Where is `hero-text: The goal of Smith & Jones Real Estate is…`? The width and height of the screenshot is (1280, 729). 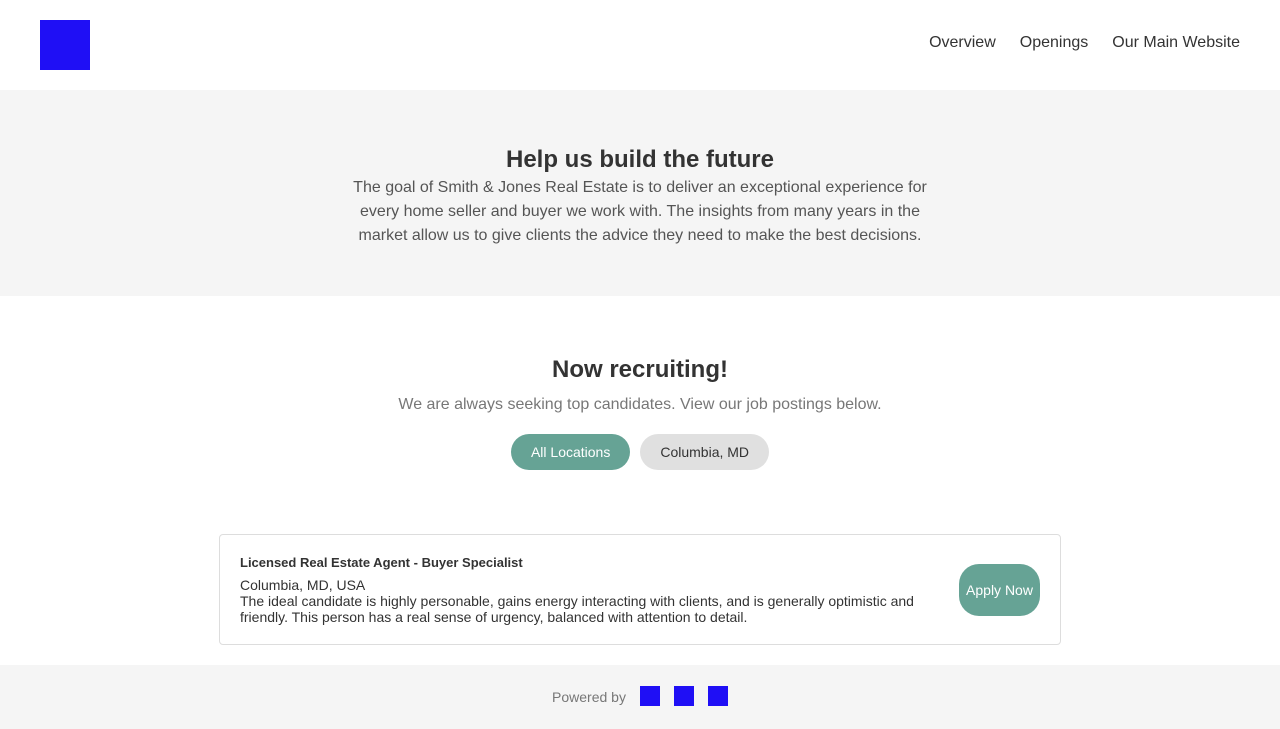
hero-text: The goal of Smith & Jones Real Estate is… is located at coordinates (640, 211).